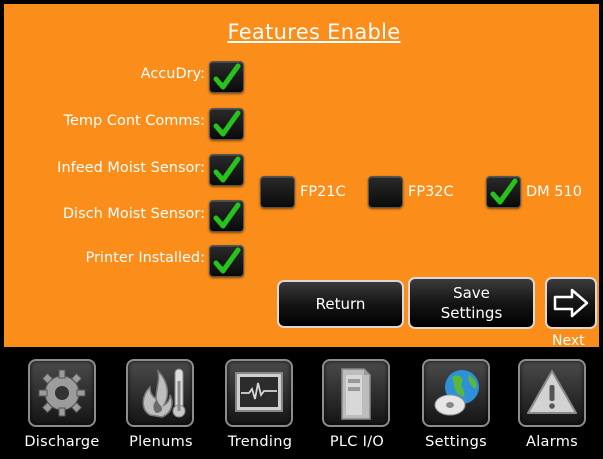 The width and height of the screenshot is (603, 459). I want to click on nav-trending-button, so click(259, 393).